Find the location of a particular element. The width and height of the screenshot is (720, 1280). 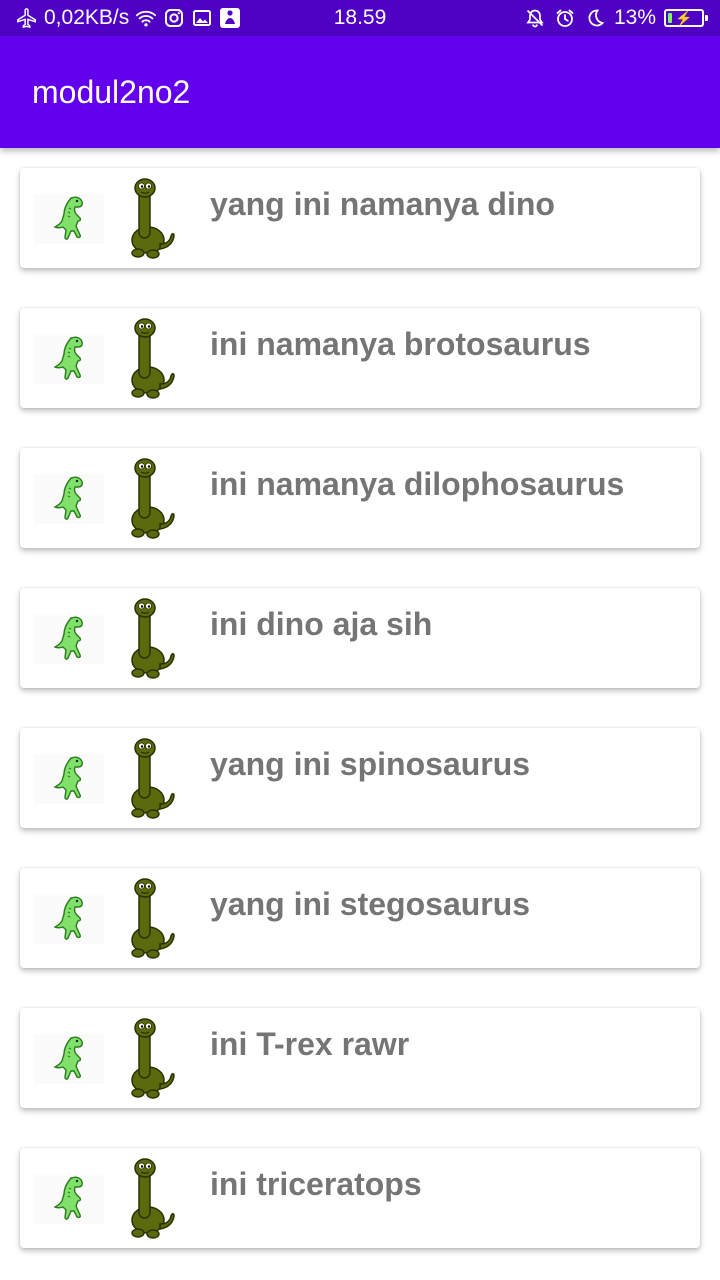

charging-icon: ⚡ is located at coordinates (684, 18).